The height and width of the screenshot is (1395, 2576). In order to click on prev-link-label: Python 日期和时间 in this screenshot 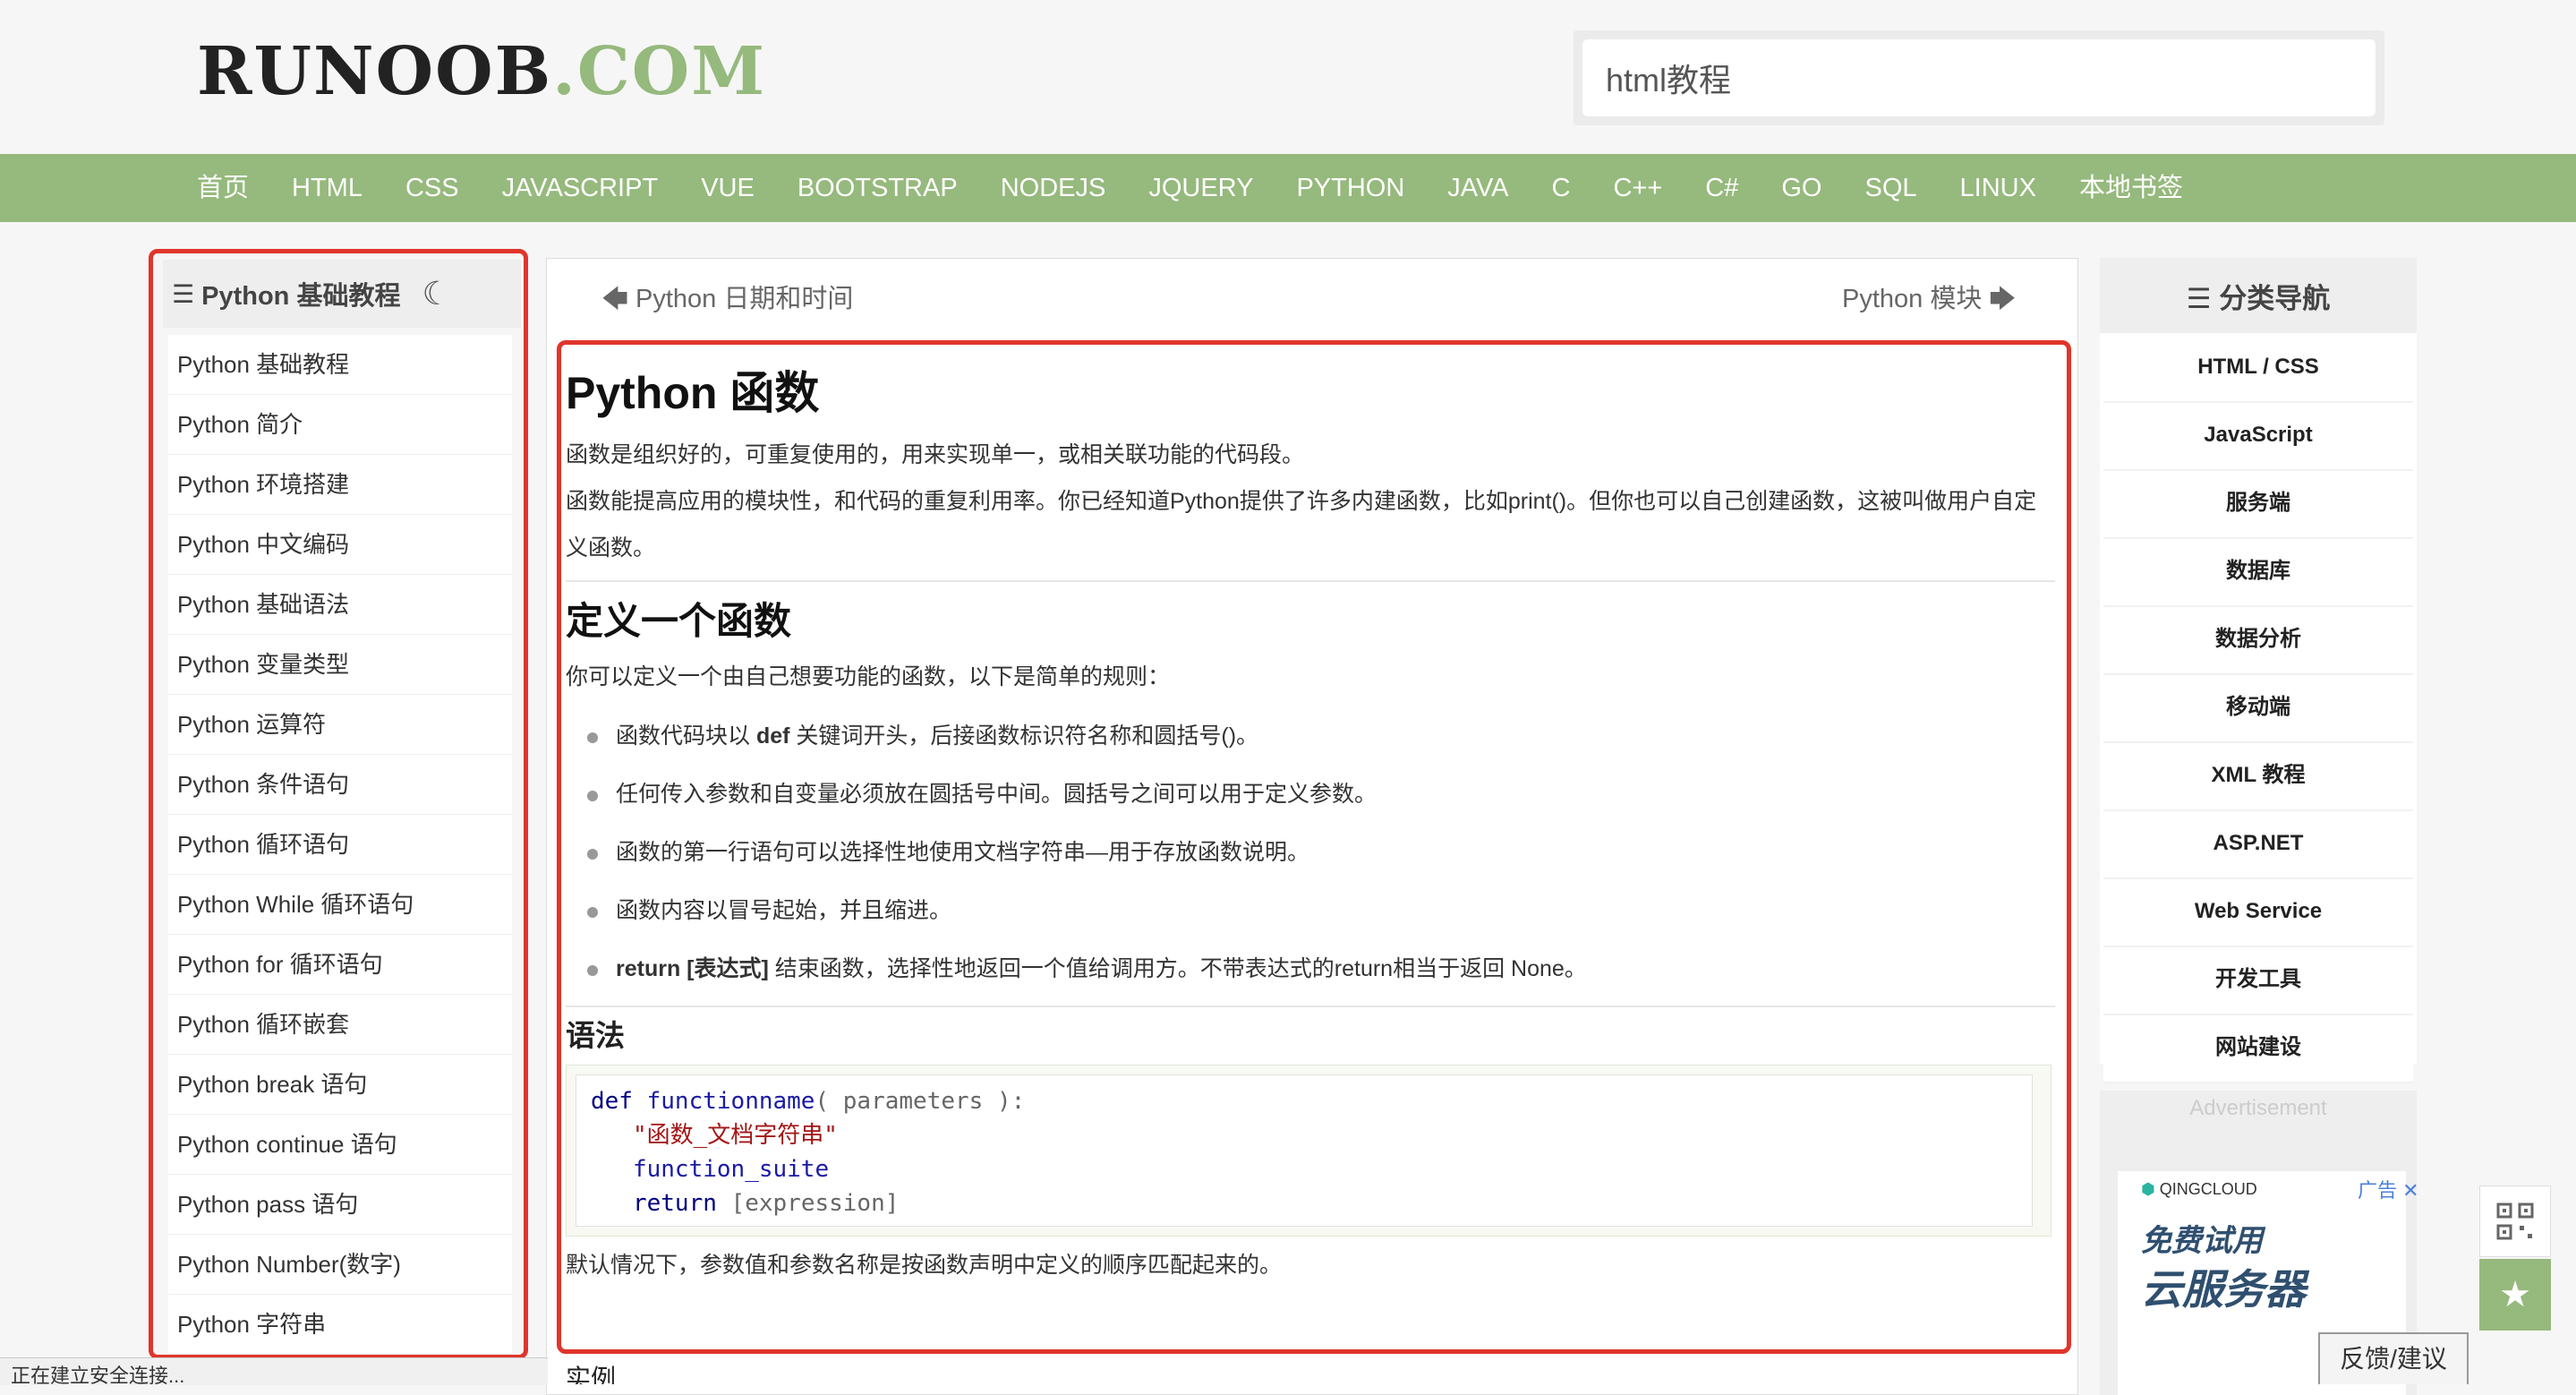, I will do `click(744, 299)`.